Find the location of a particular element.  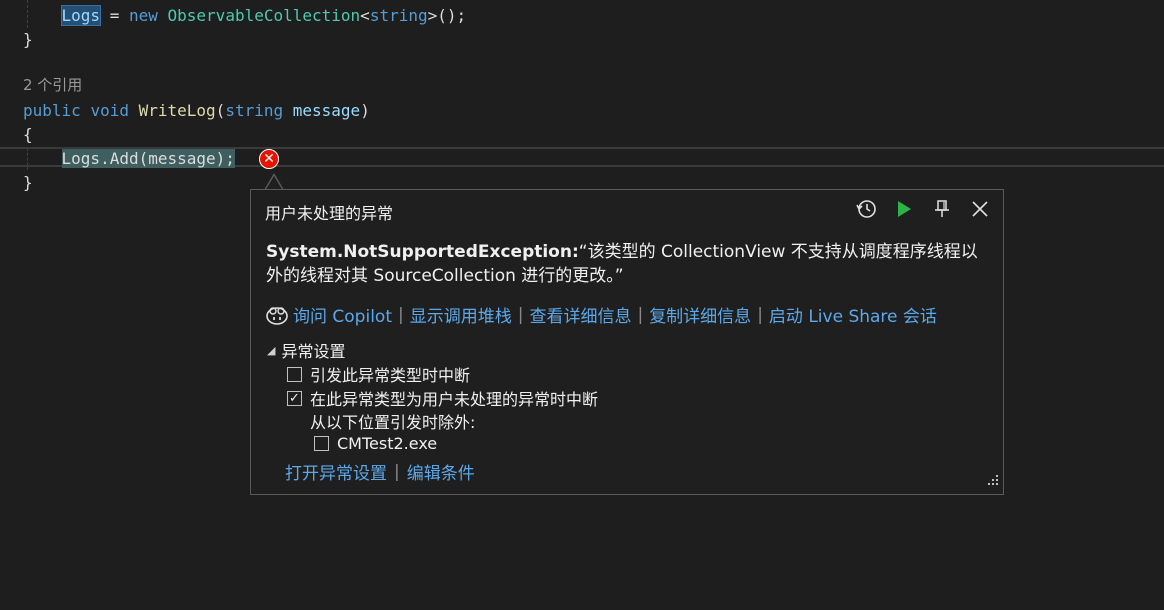

show-call-stack-link: 显示调用堆栈 is located at coordinates (461, 314).